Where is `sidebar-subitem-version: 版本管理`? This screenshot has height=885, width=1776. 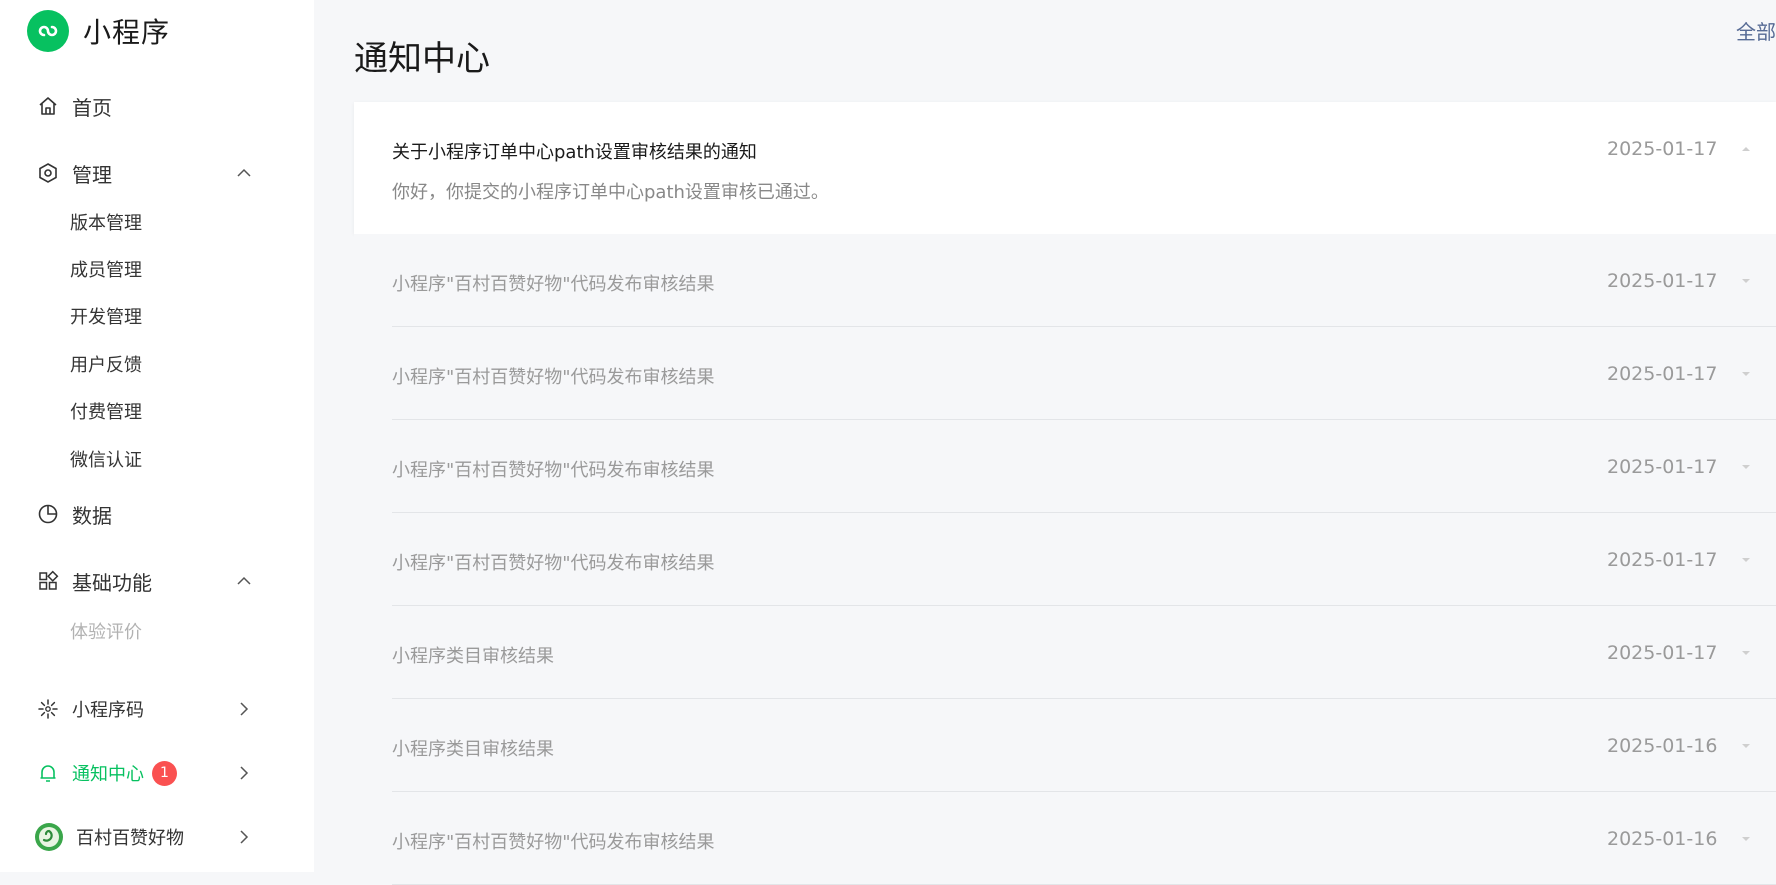
sidebar-subitem-version: 版本管理 is located at coordinates (106, 224).